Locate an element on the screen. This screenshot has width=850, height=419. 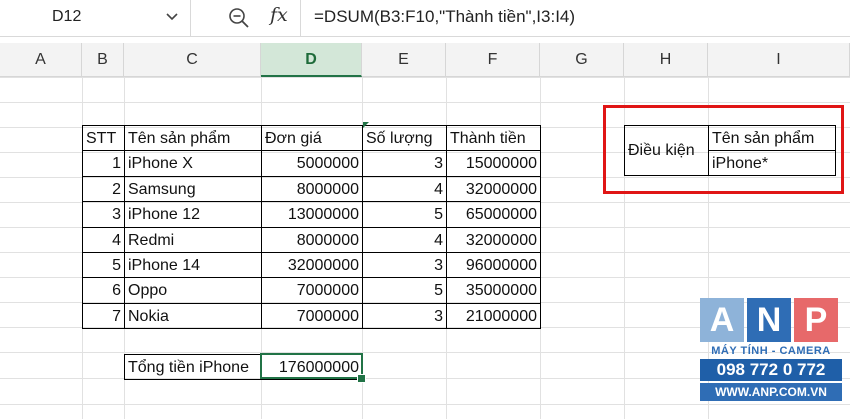
table-cell: 21000000 is located at coordinates (493, 316).